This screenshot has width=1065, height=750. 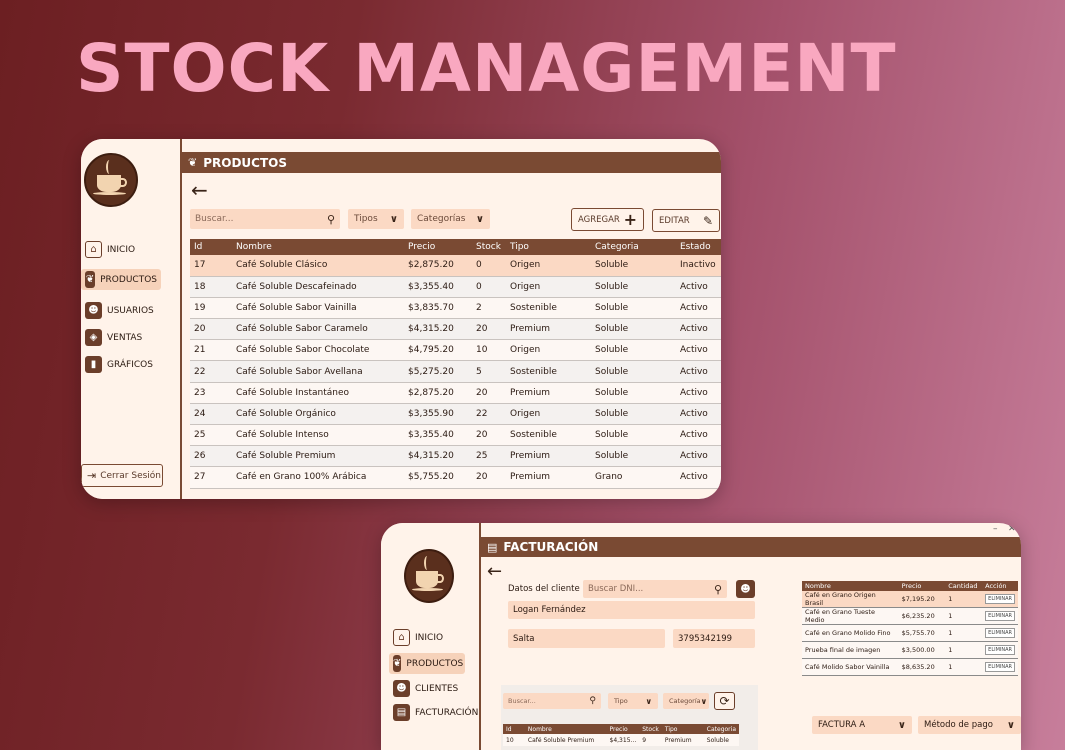 I want to click on sidebar-item-usuarios: ☻ USUARIOS, so click(x=119, y=310).